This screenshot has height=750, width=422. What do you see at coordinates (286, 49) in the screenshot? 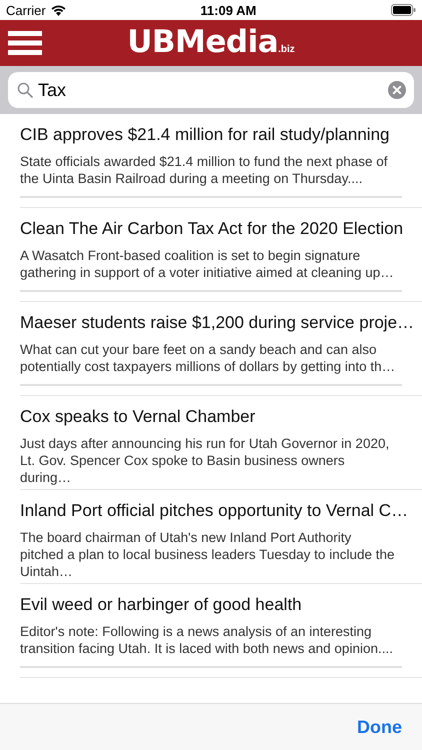
I see `logo-suffix: .biz` at bounding box center [286, 49].